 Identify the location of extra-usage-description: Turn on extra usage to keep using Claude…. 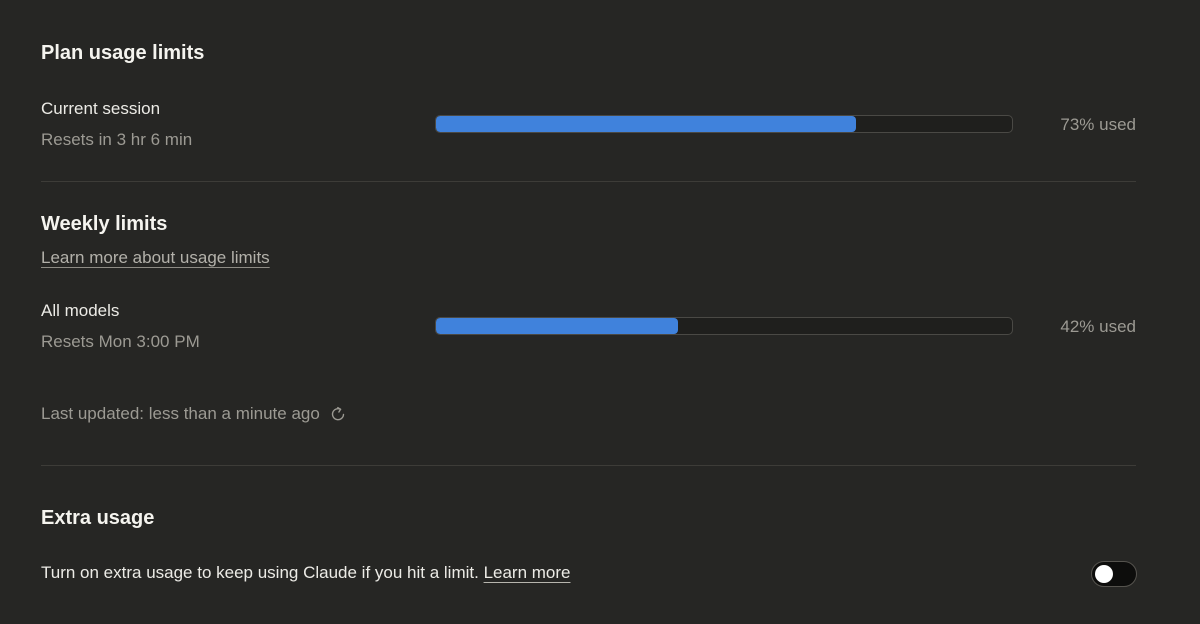
(262, 572).